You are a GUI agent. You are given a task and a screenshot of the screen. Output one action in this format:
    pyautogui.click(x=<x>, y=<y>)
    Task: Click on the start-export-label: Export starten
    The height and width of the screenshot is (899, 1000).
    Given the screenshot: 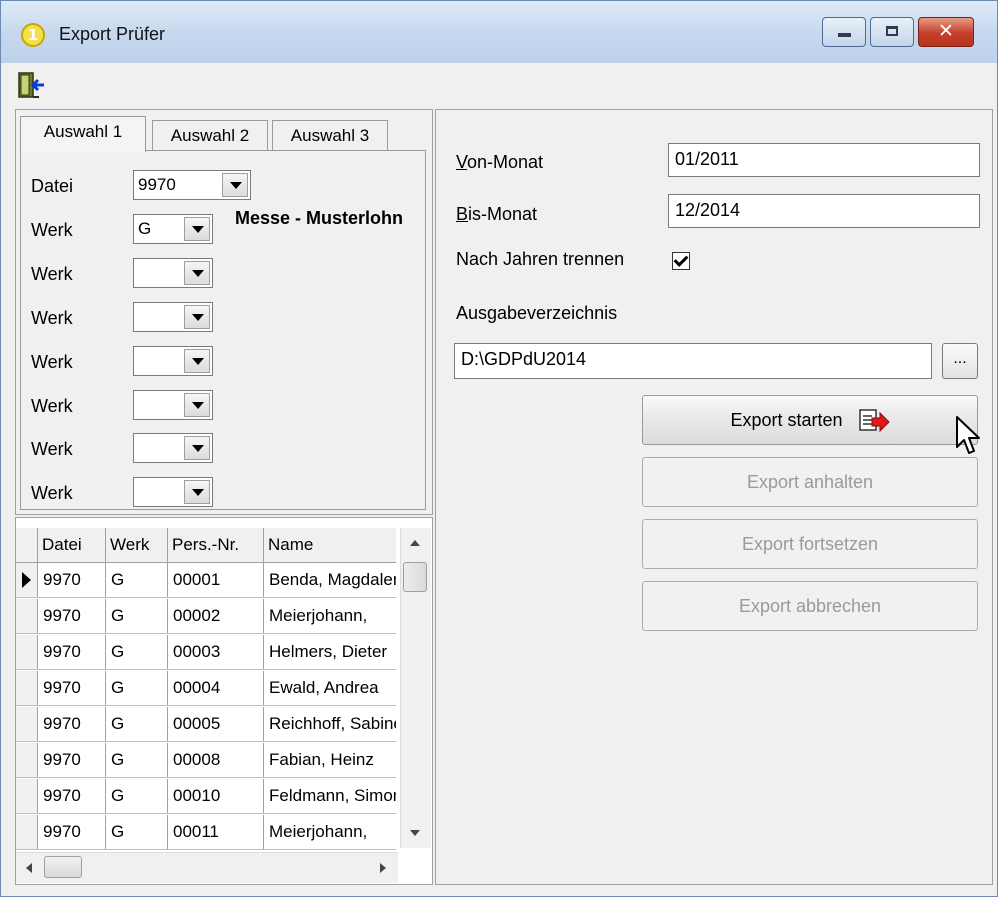 What is the action you would take?
    pyautogui.click(x=786, y=420)
    